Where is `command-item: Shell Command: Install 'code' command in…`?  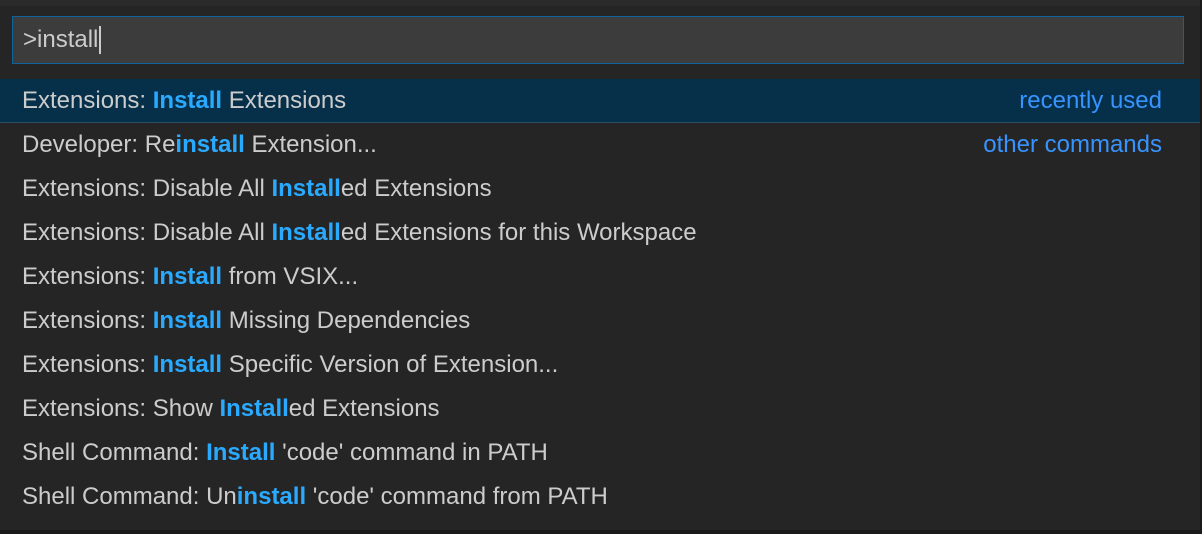 command-item: Shell Command: Install 'code' command in… is located at coordinates (600, 453).